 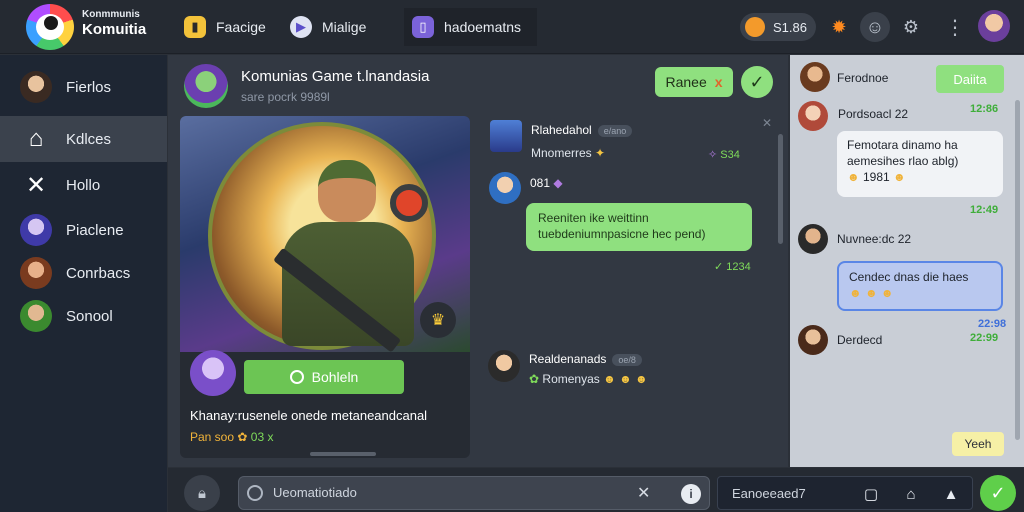 What do you see at coordinates (994, 26) in the screenshot?
I see `user-avatar` at bounding box center [994, 26].